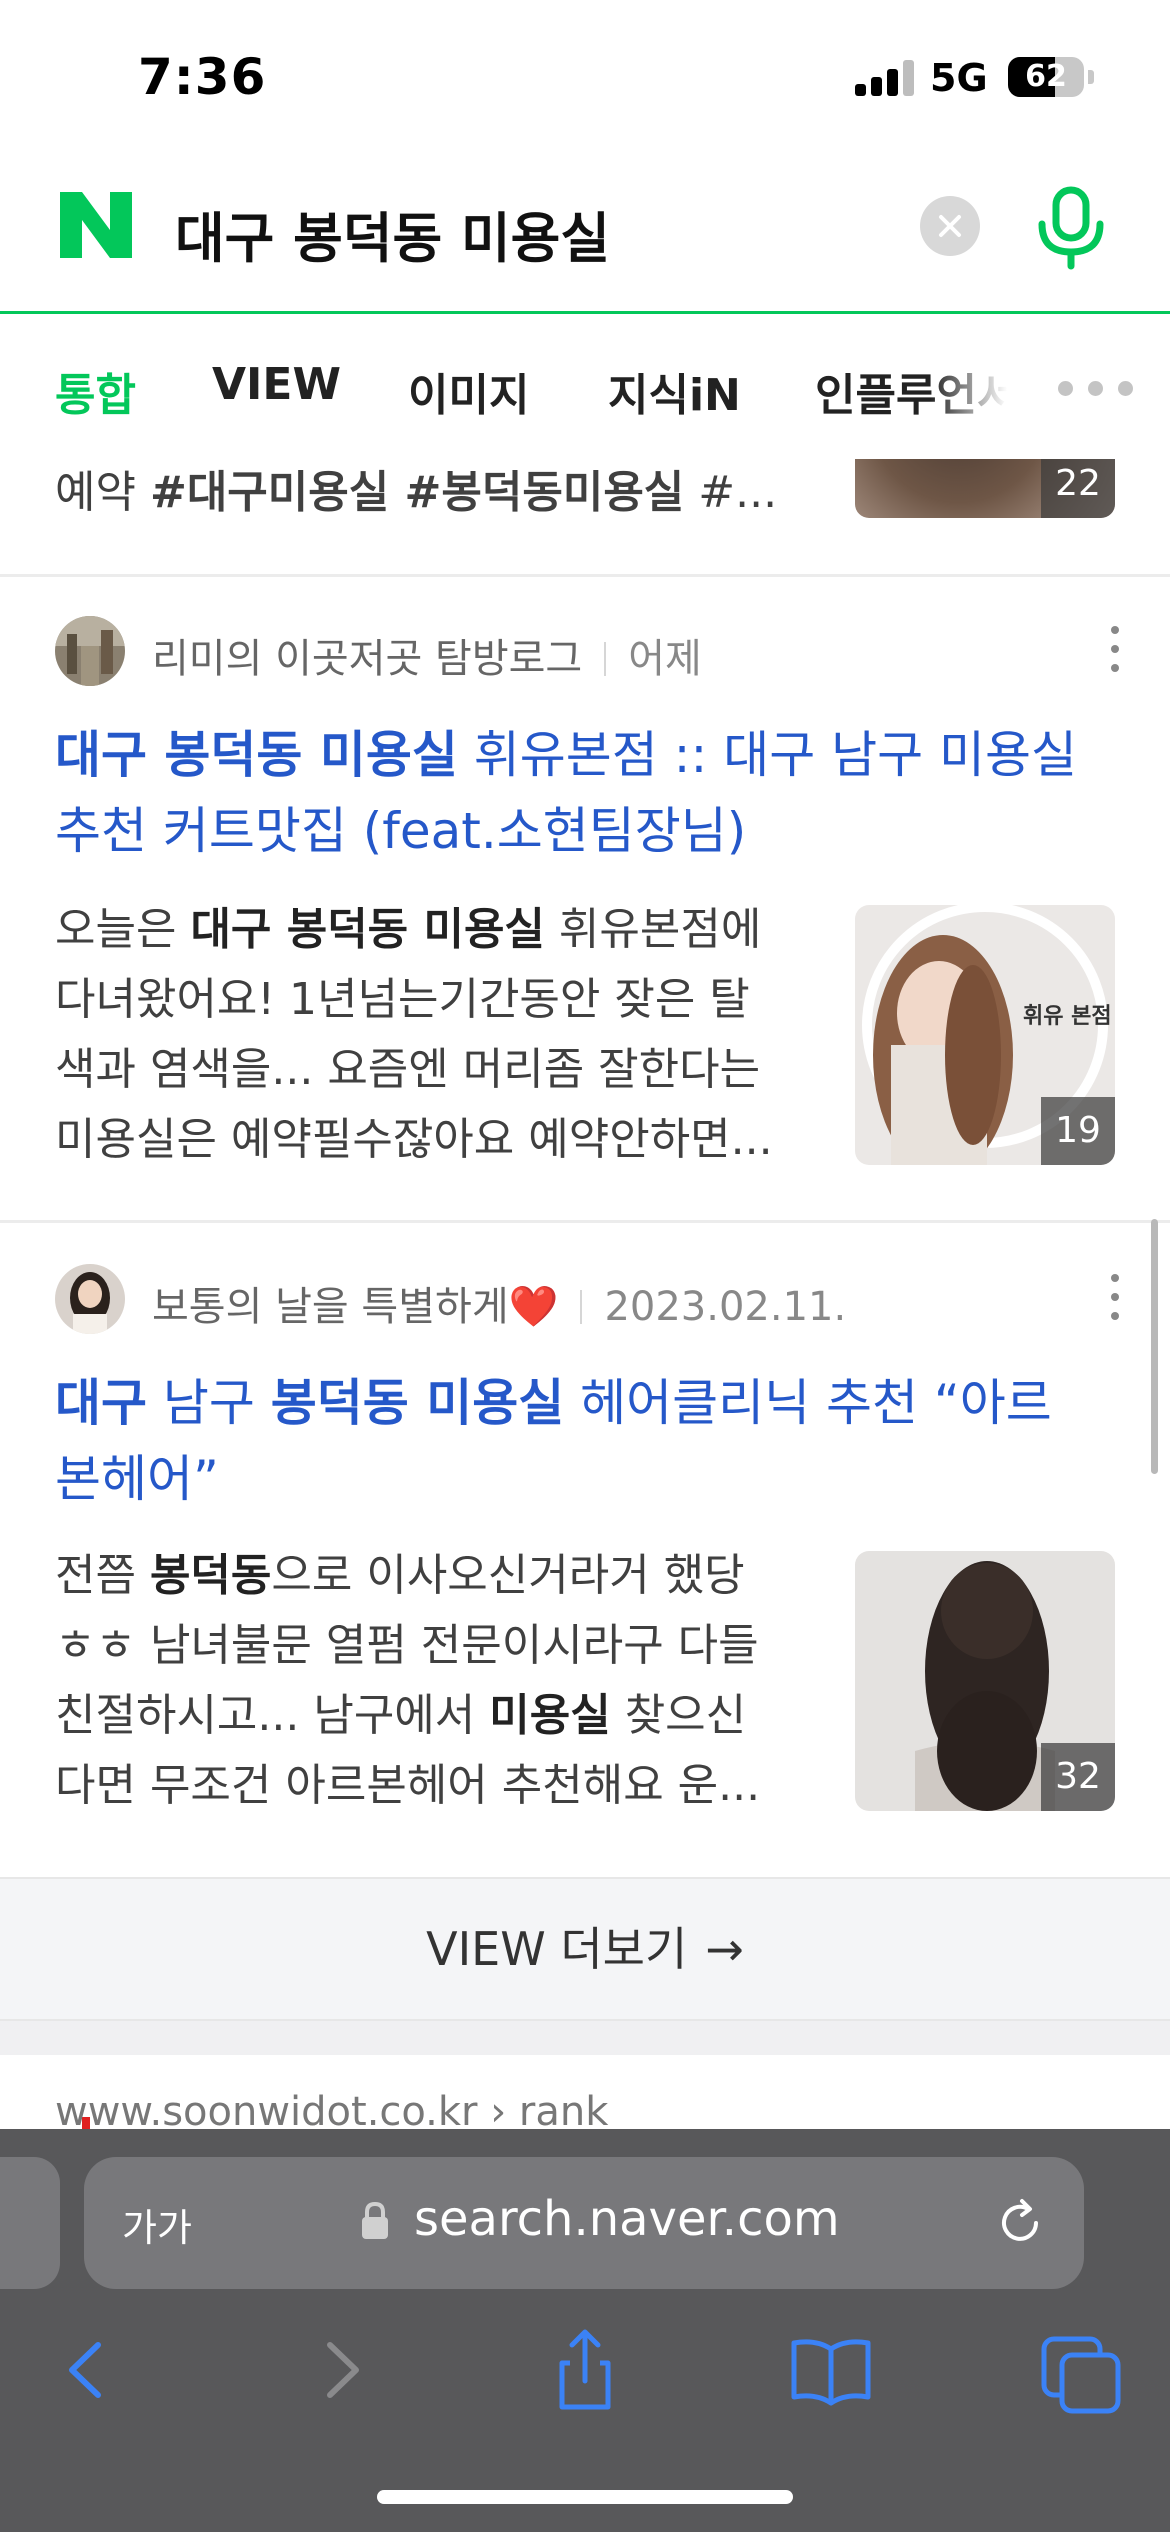 This screenshot has width=1170, height=2532. Describe the element at coordinates (1078, 488) in the screenshot. I see `image-count-badge: 22` at that location.